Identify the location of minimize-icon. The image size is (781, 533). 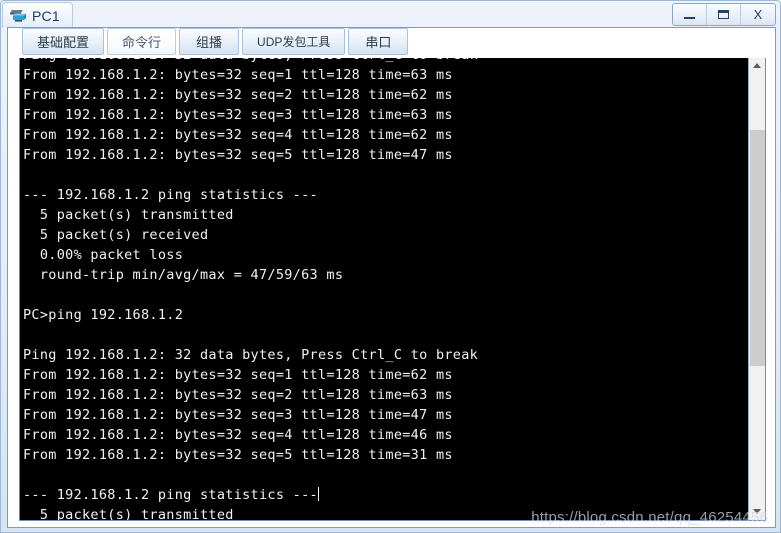
(689, 17).